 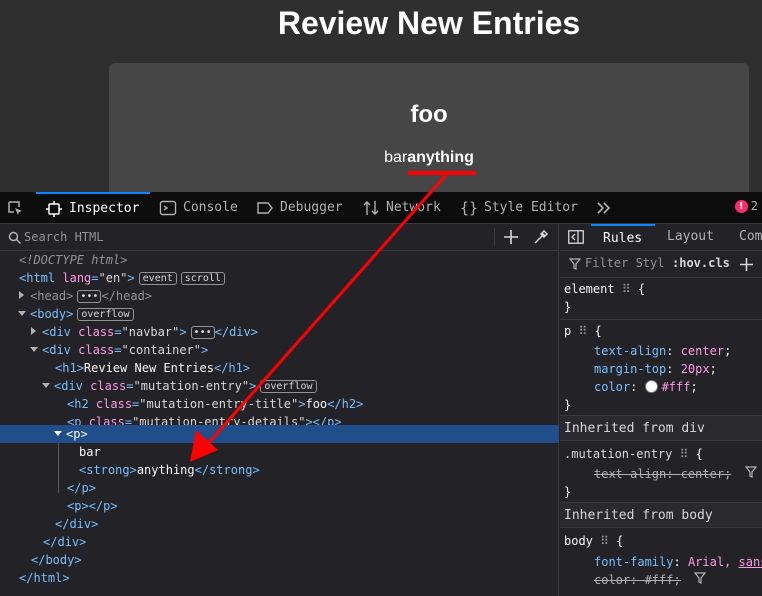 I want to click on tree-div-navbar: <div class="navbar"> ••• </div>, so click(x=279, y=332).